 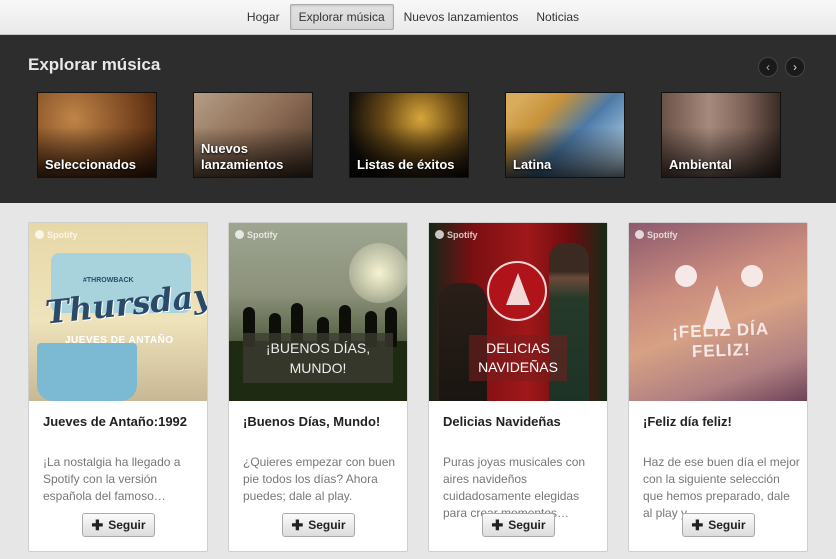 What do you see at coordinates (318, 358) in the screenshot?
I see `cover-title-art: ¡BUENOS DÍAS, MUNDO!` at bounding box center [318, 358].